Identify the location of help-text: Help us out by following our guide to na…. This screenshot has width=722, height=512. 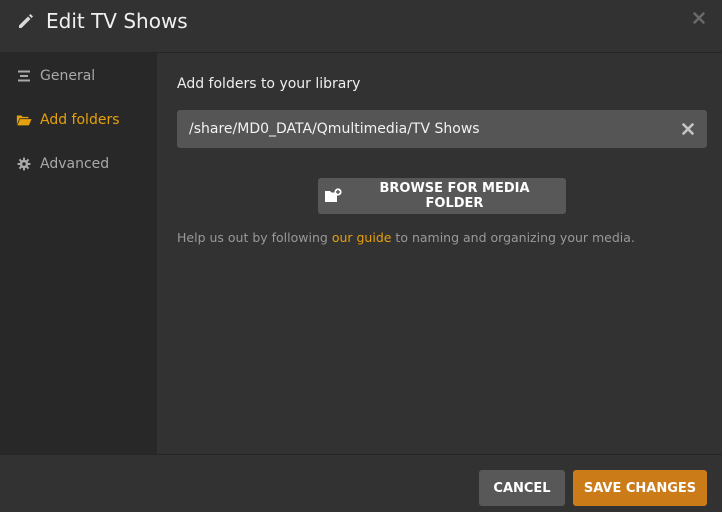
(406, 237).